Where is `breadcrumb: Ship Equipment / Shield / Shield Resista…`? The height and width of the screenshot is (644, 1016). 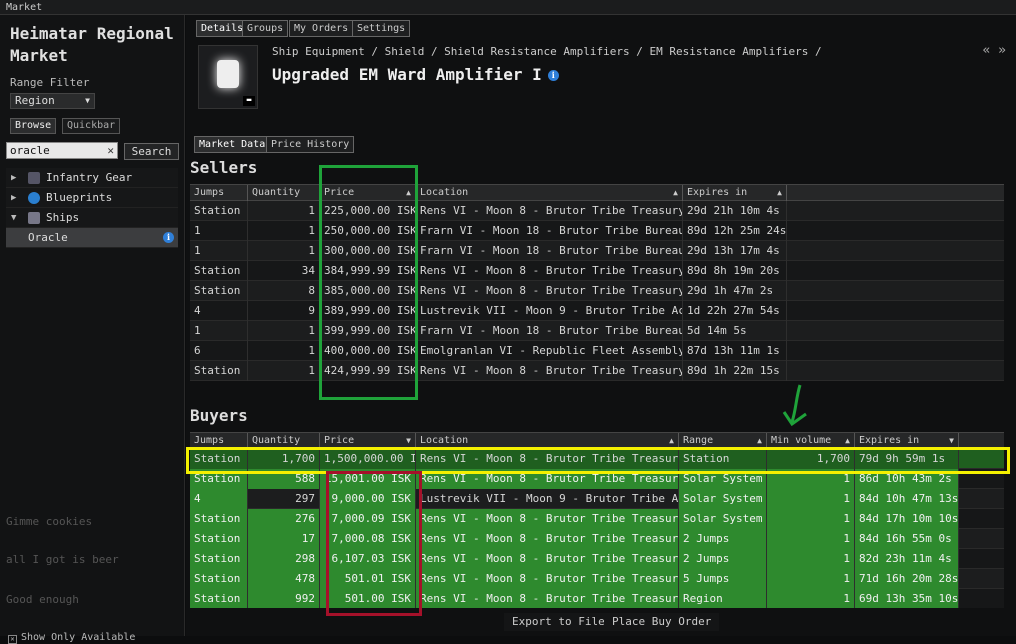
breadcrumb: Ship Equipment / Shield / Shield Resista… is located at coordinates (547, 51).